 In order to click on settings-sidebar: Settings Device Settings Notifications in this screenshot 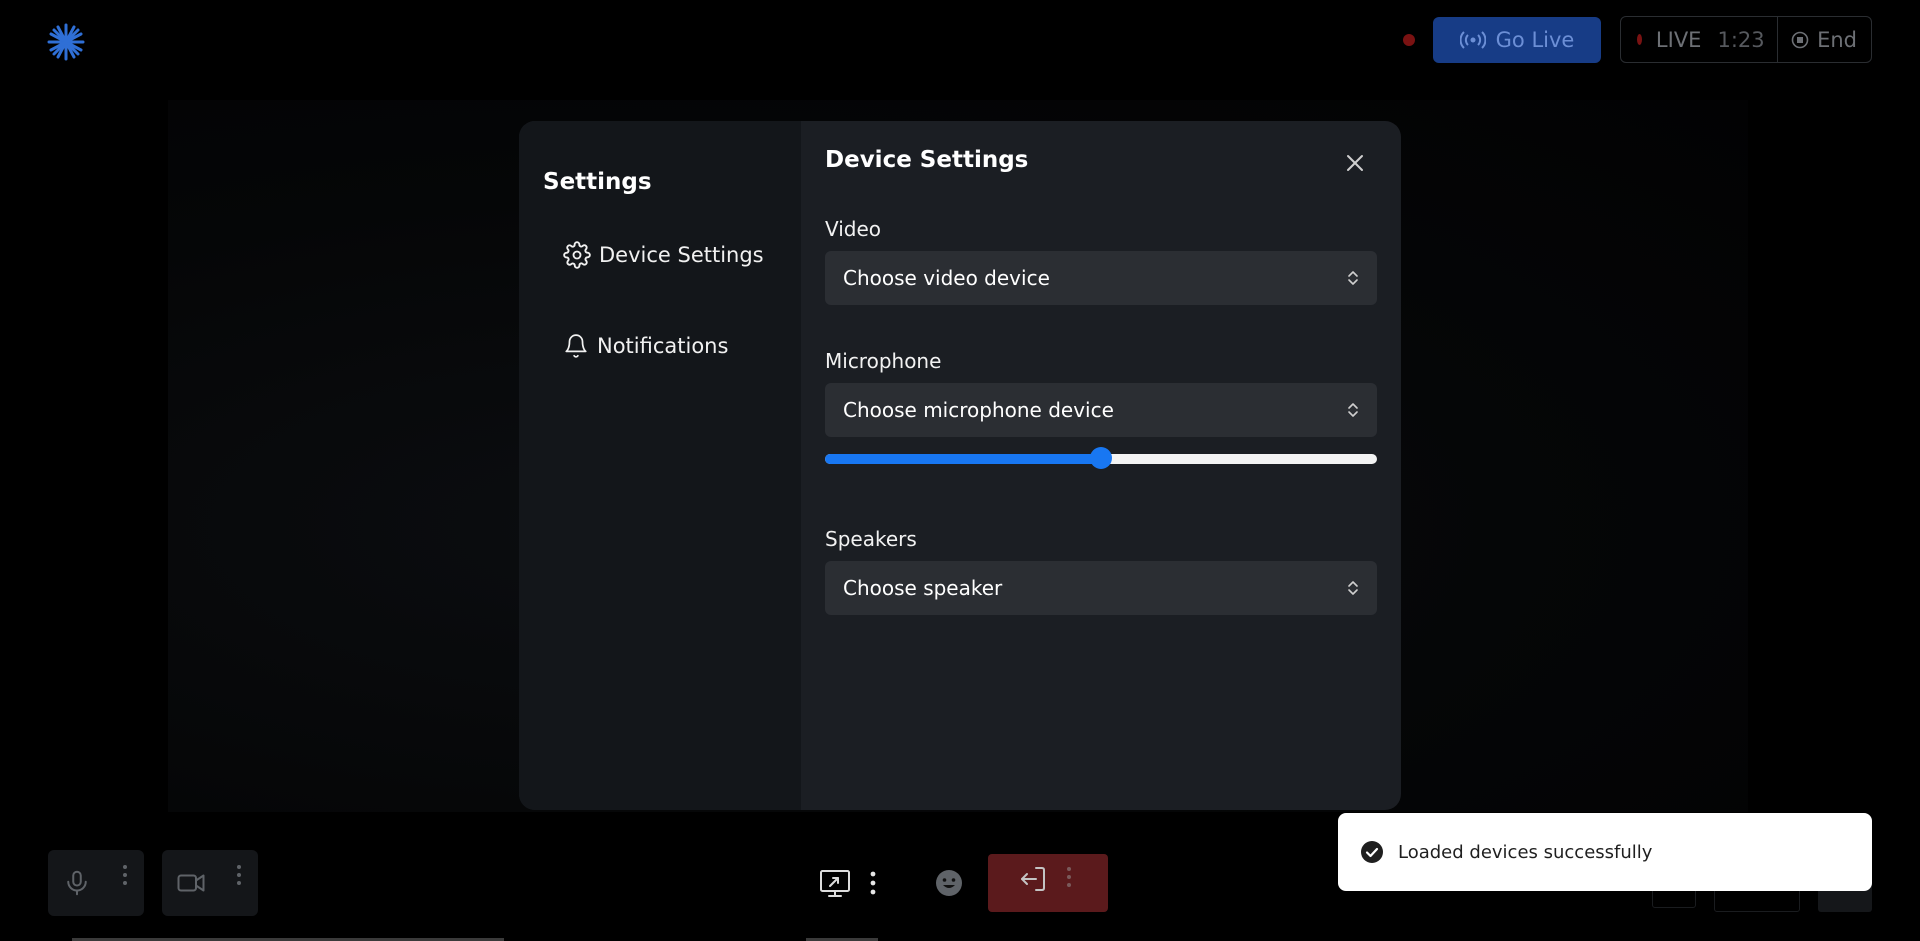, I will do `click(660, 465)`.